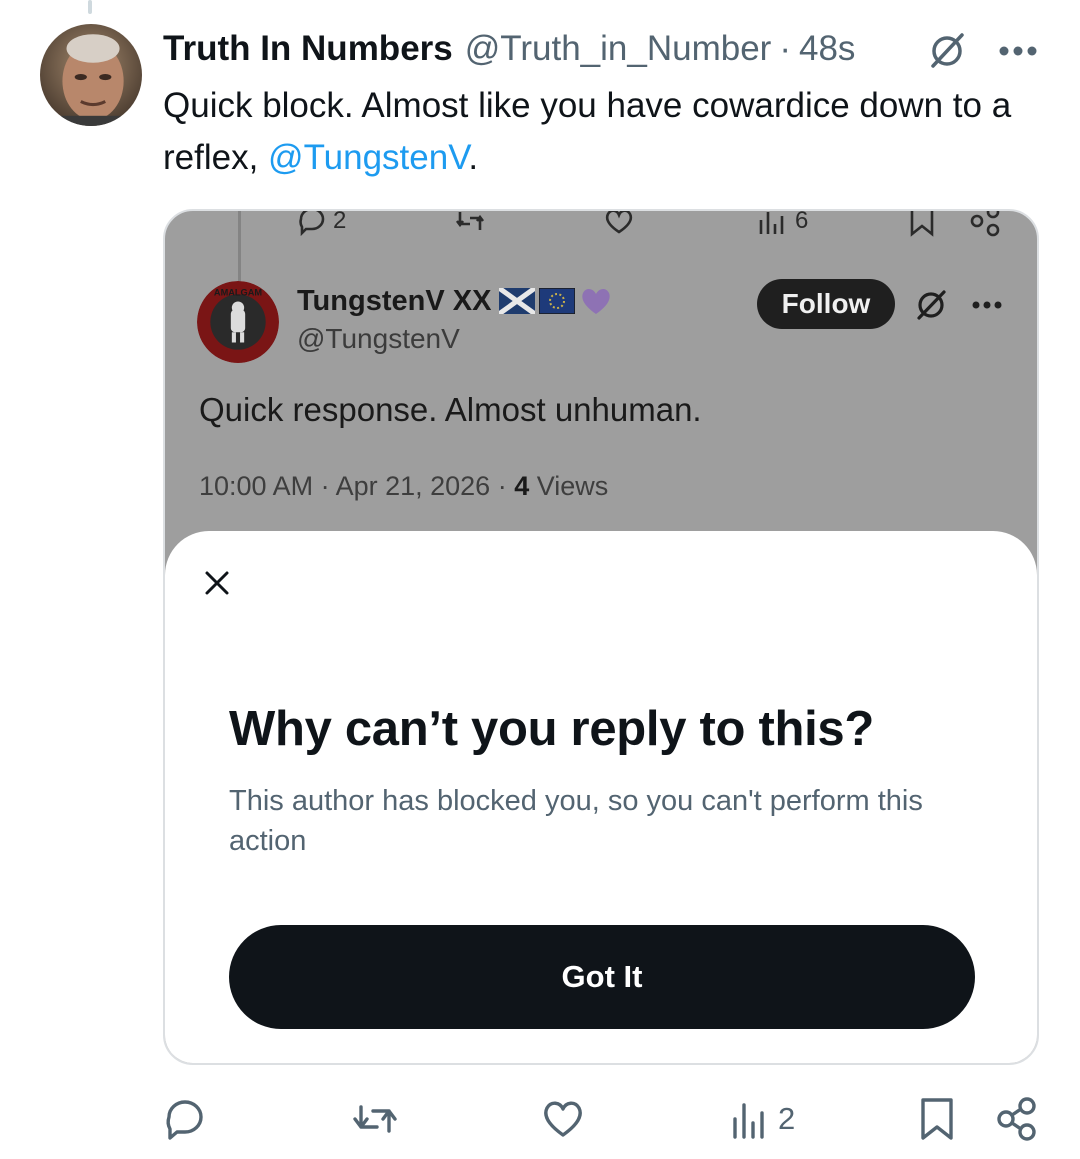 Image resolution: width=1080 pixels, height=1159 pixels. Describe the element at coordinates (340, 221) in the screenshot. I see `embedded-reply-count: 2` at that location.